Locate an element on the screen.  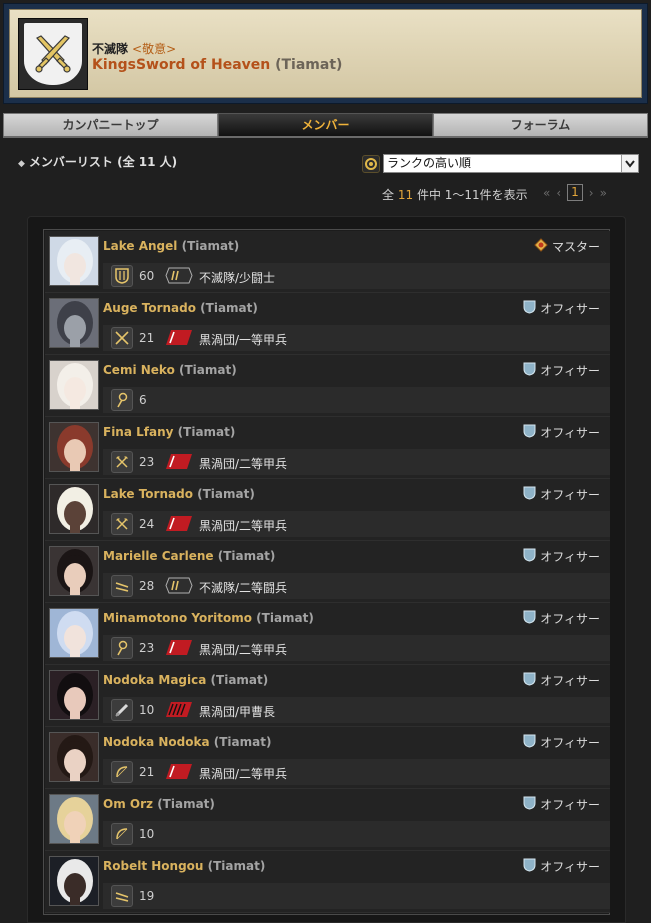
member-role-text: マスター is located at coordinates (575, 247).